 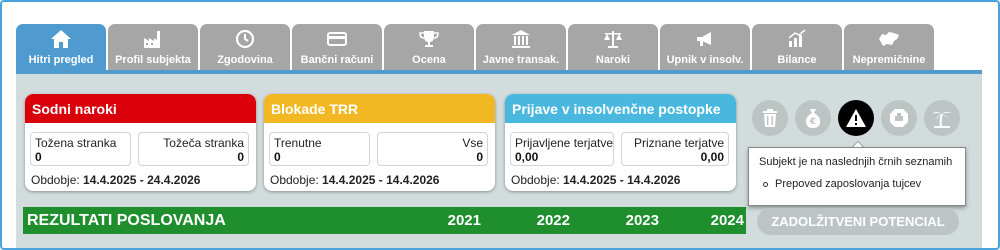 What do you see at coordinates (140, 108) in the screenshot?
I see `card-title: Sodni naroki` at bounding box center [140, 108].